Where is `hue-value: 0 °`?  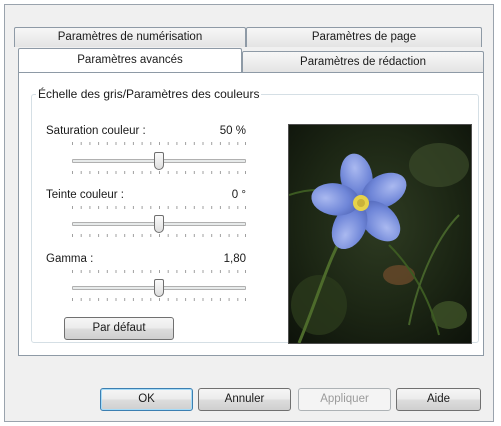
hue-value: 0 ° is located at coordinates (238, 195).